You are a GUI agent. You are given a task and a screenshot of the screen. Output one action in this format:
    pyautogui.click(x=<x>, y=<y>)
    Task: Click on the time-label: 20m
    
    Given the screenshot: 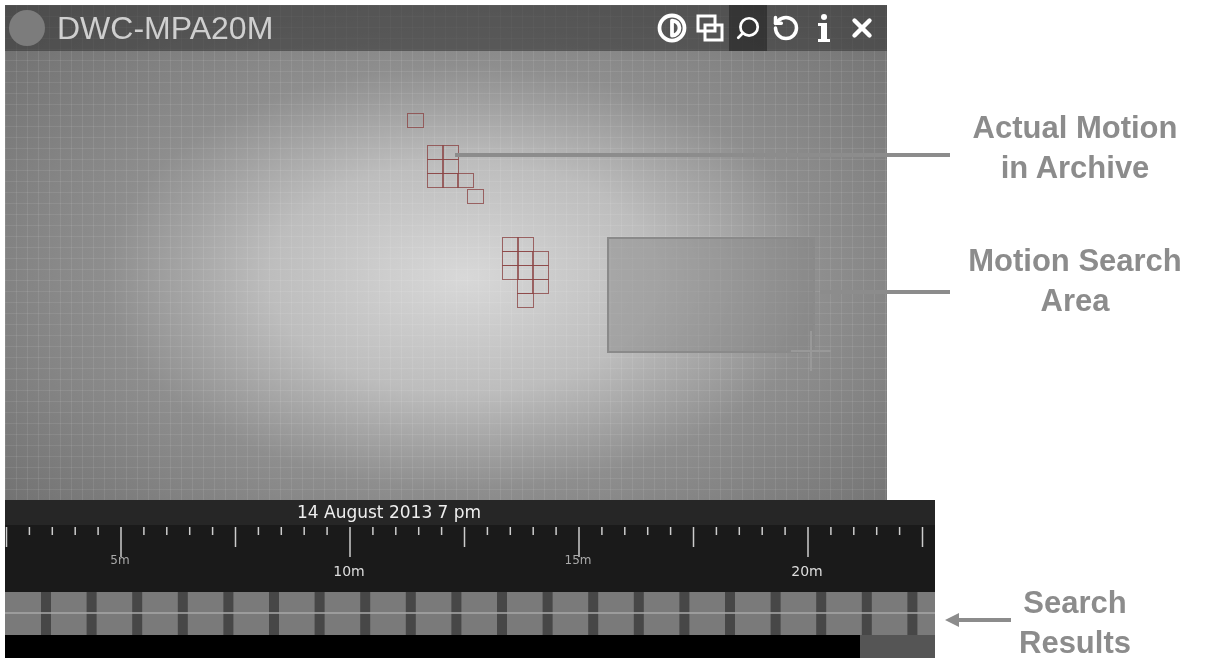 What is the action you would take?
    pyautogui.click(x=807, y=571)
    